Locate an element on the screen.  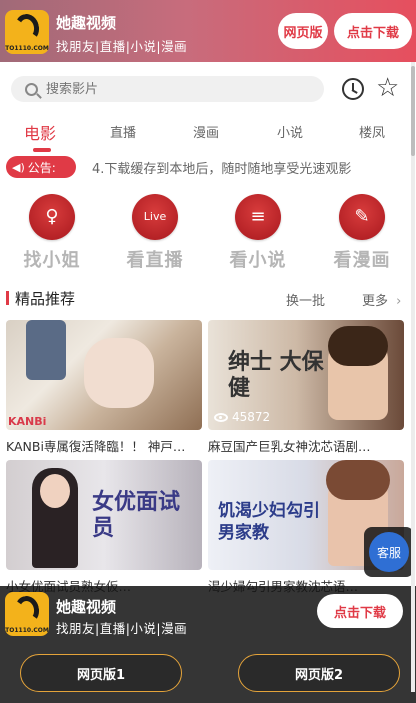
headset-icon: 客服 is located at coordinates (389, 552).